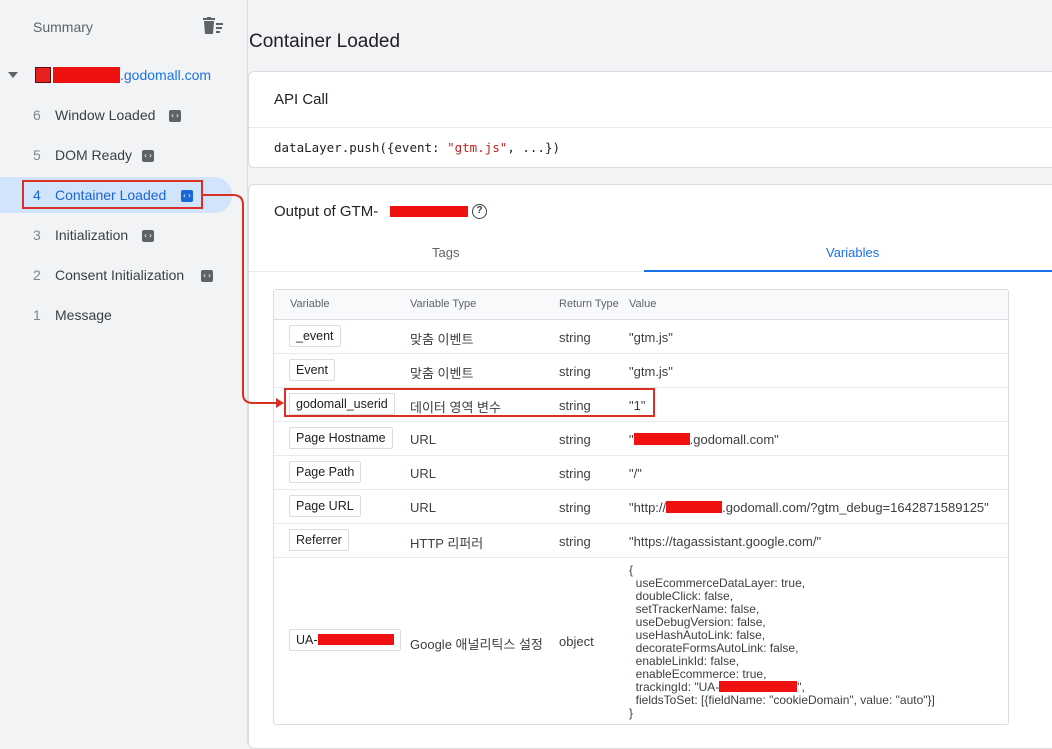 The height and width of the screenshot is (749, 1052). What do you see at coordinates (310, 304) in the screenshot?
I see `header-variable: Variable` at bounding box center [310, 304].